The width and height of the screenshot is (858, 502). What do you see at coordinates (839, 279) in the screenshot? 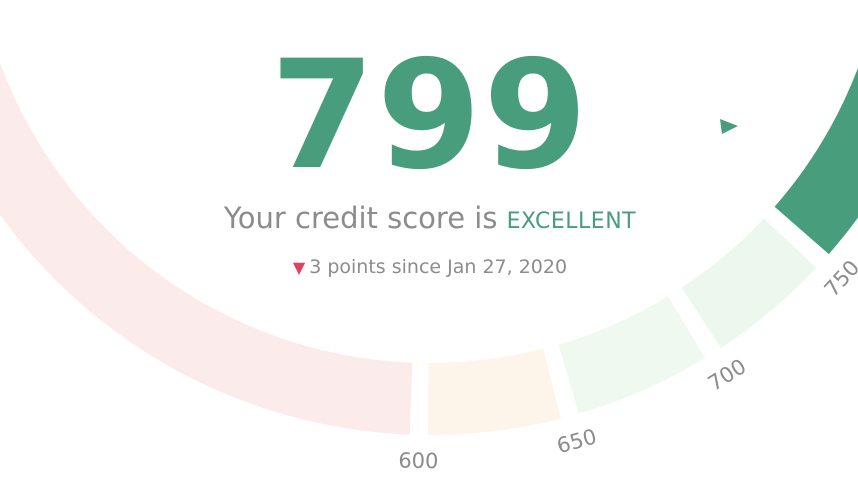
I see `gauge-tick-label-750: 750` at bounding box center [839, 279].